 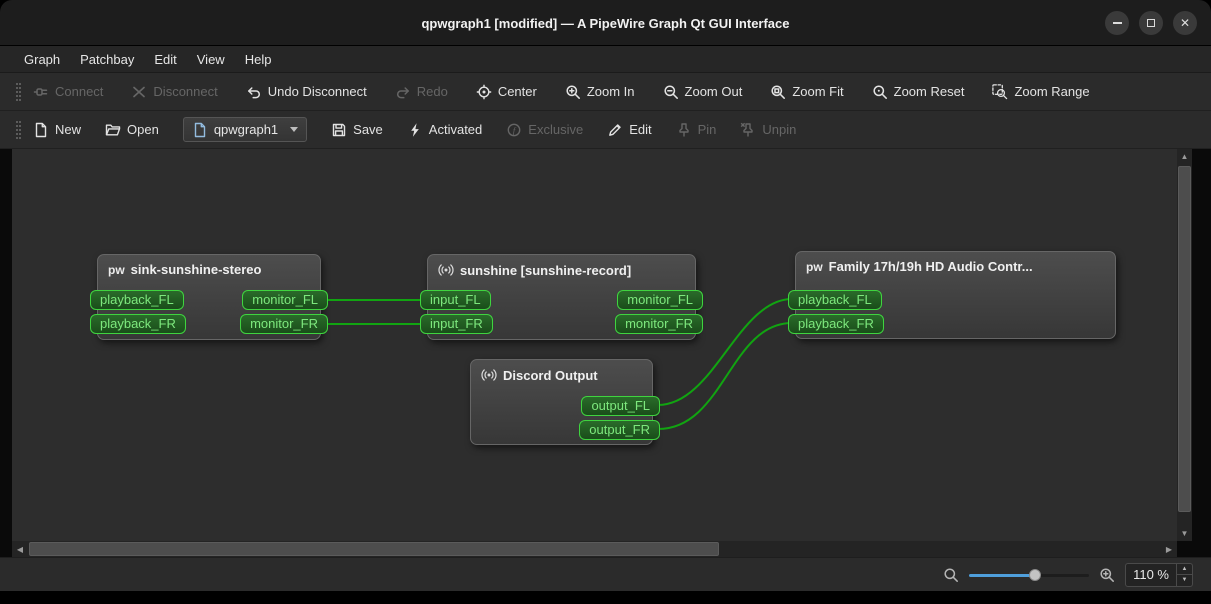 I want to click on spin-down-button: ▼, so click(x=1184, y=580).